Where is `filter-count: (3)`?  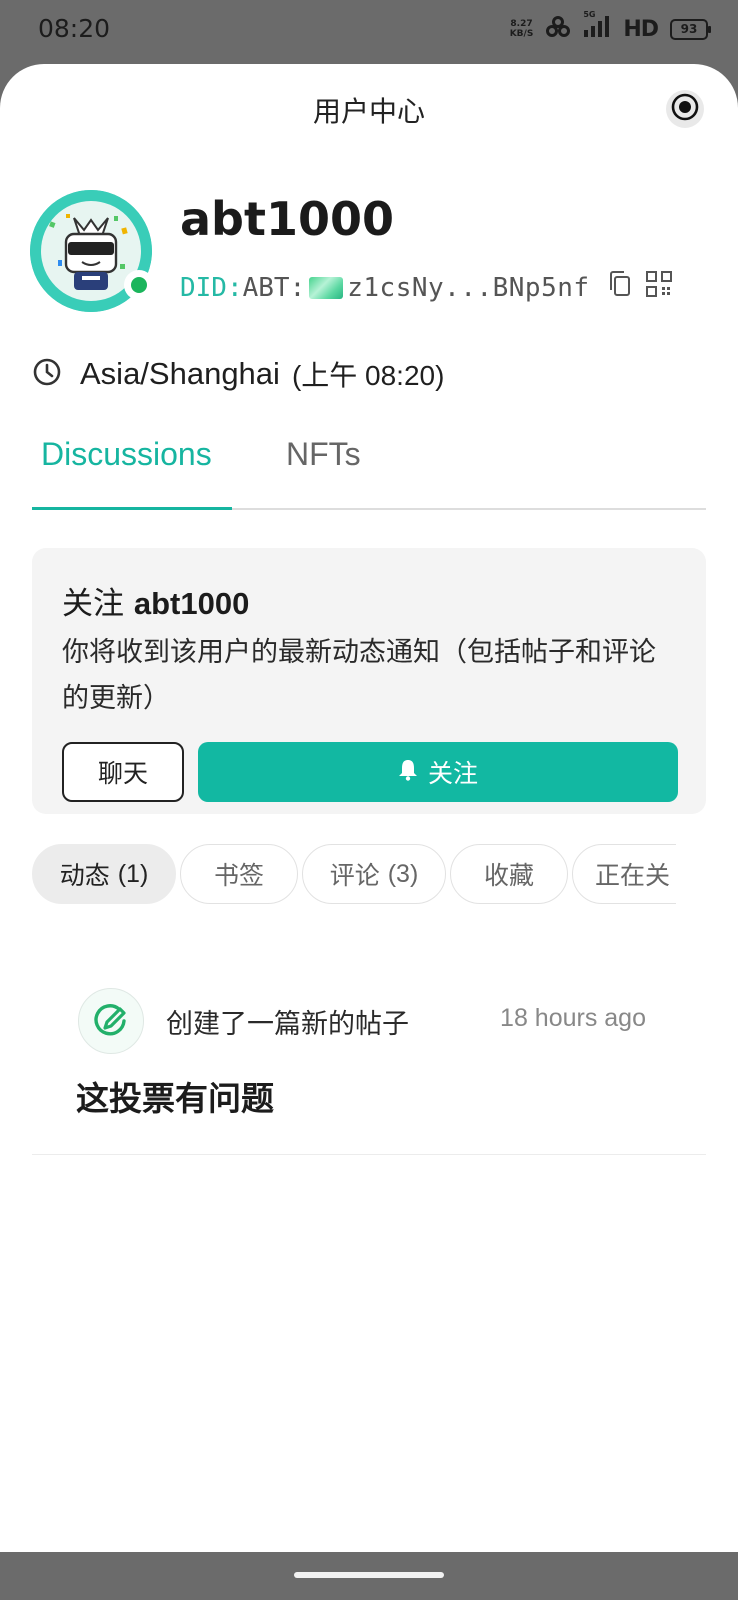 filter-count: (3) is located at coordinates (403, 873).